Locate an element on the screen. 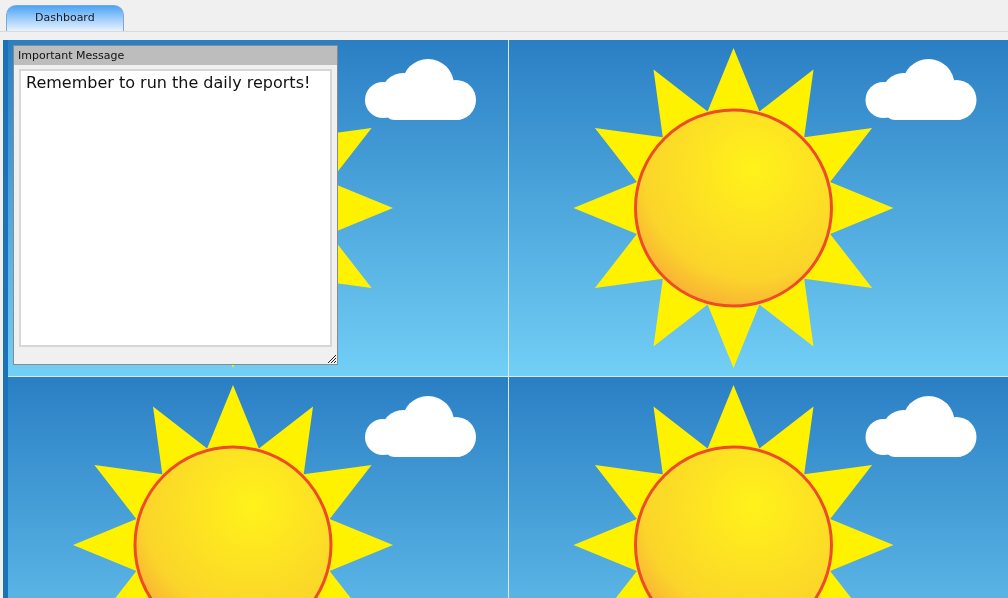  tab: Dashboard is located at coordinates (65, 18).